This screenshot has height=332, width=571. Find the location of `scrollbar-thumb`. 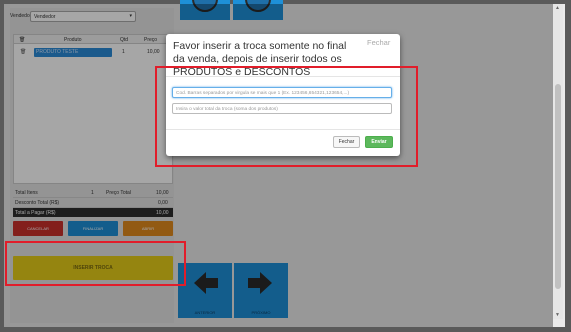

scrollbar-thumb is located at coordinates (558, 186).